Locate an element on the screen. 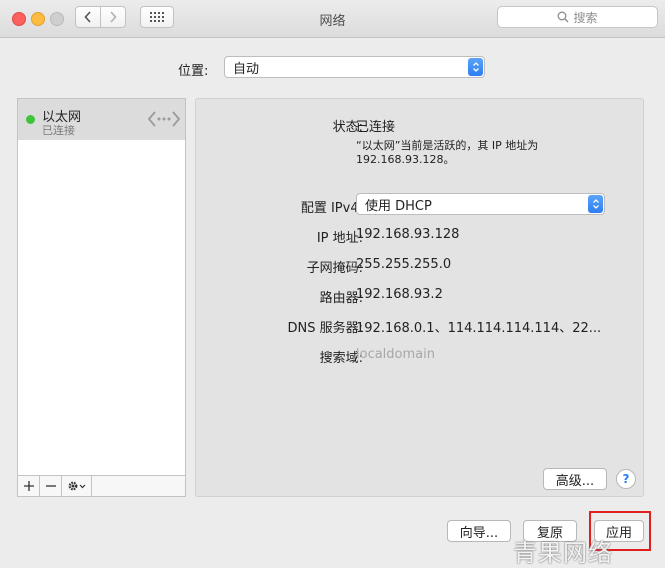  gear-icon is located at coordinates (76, 486).